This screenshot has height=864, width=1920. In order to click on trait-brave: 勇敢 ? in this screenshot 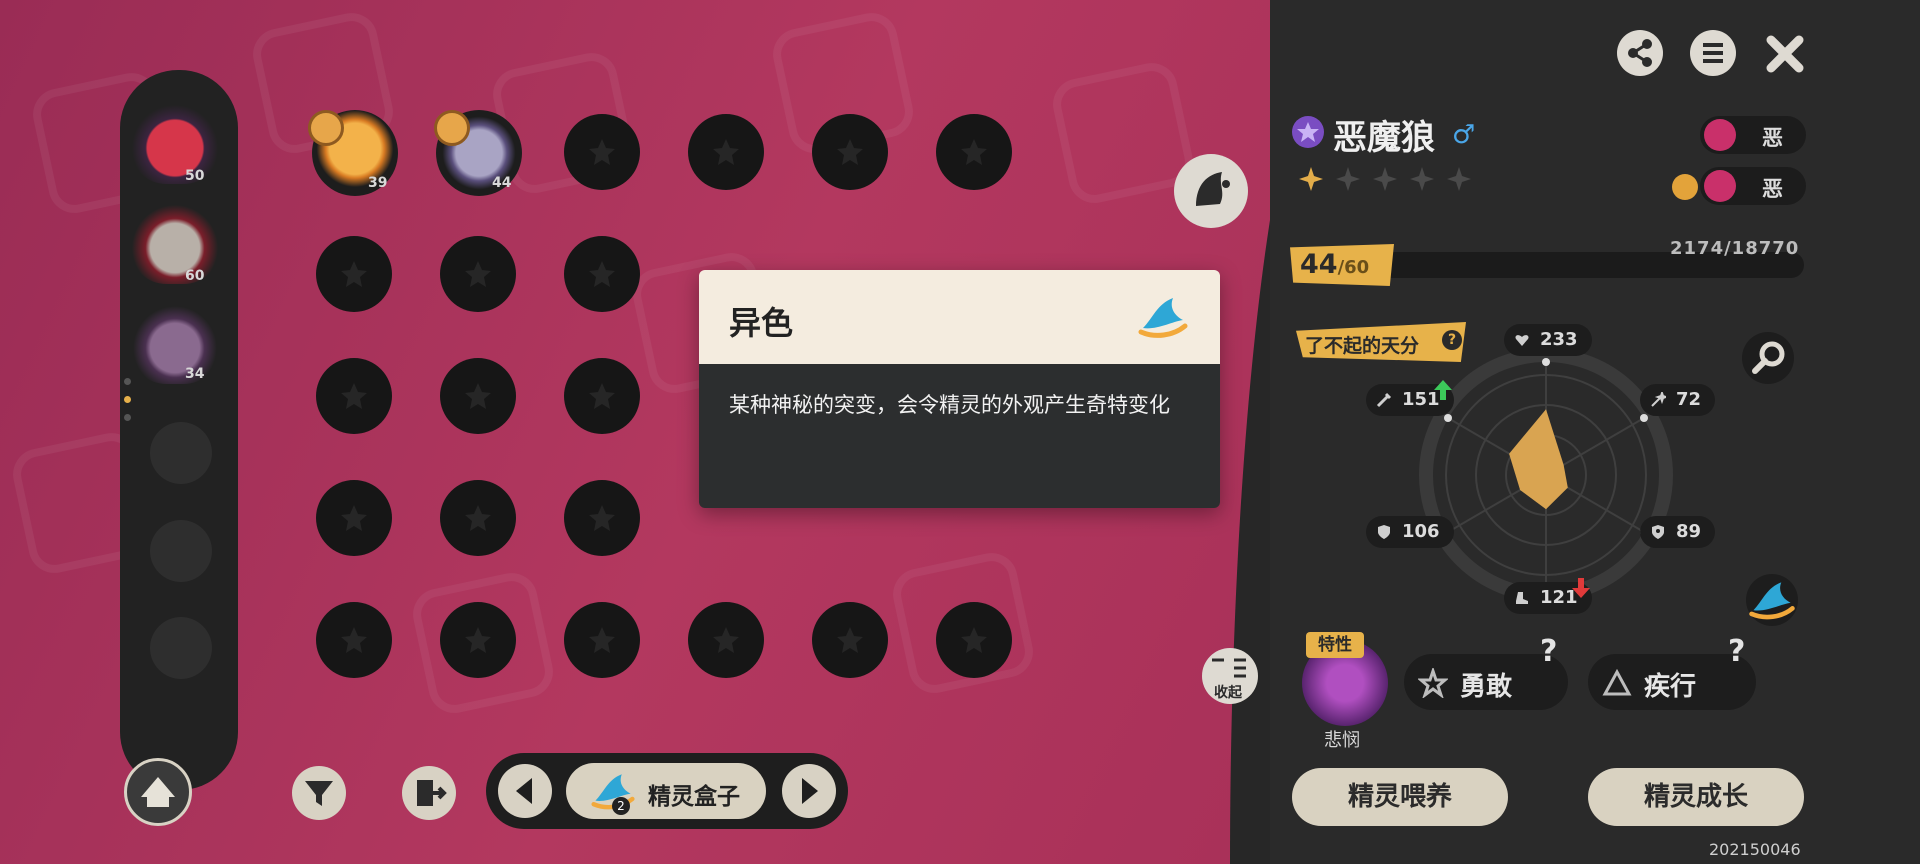, I will do `click(1486, 672)`.